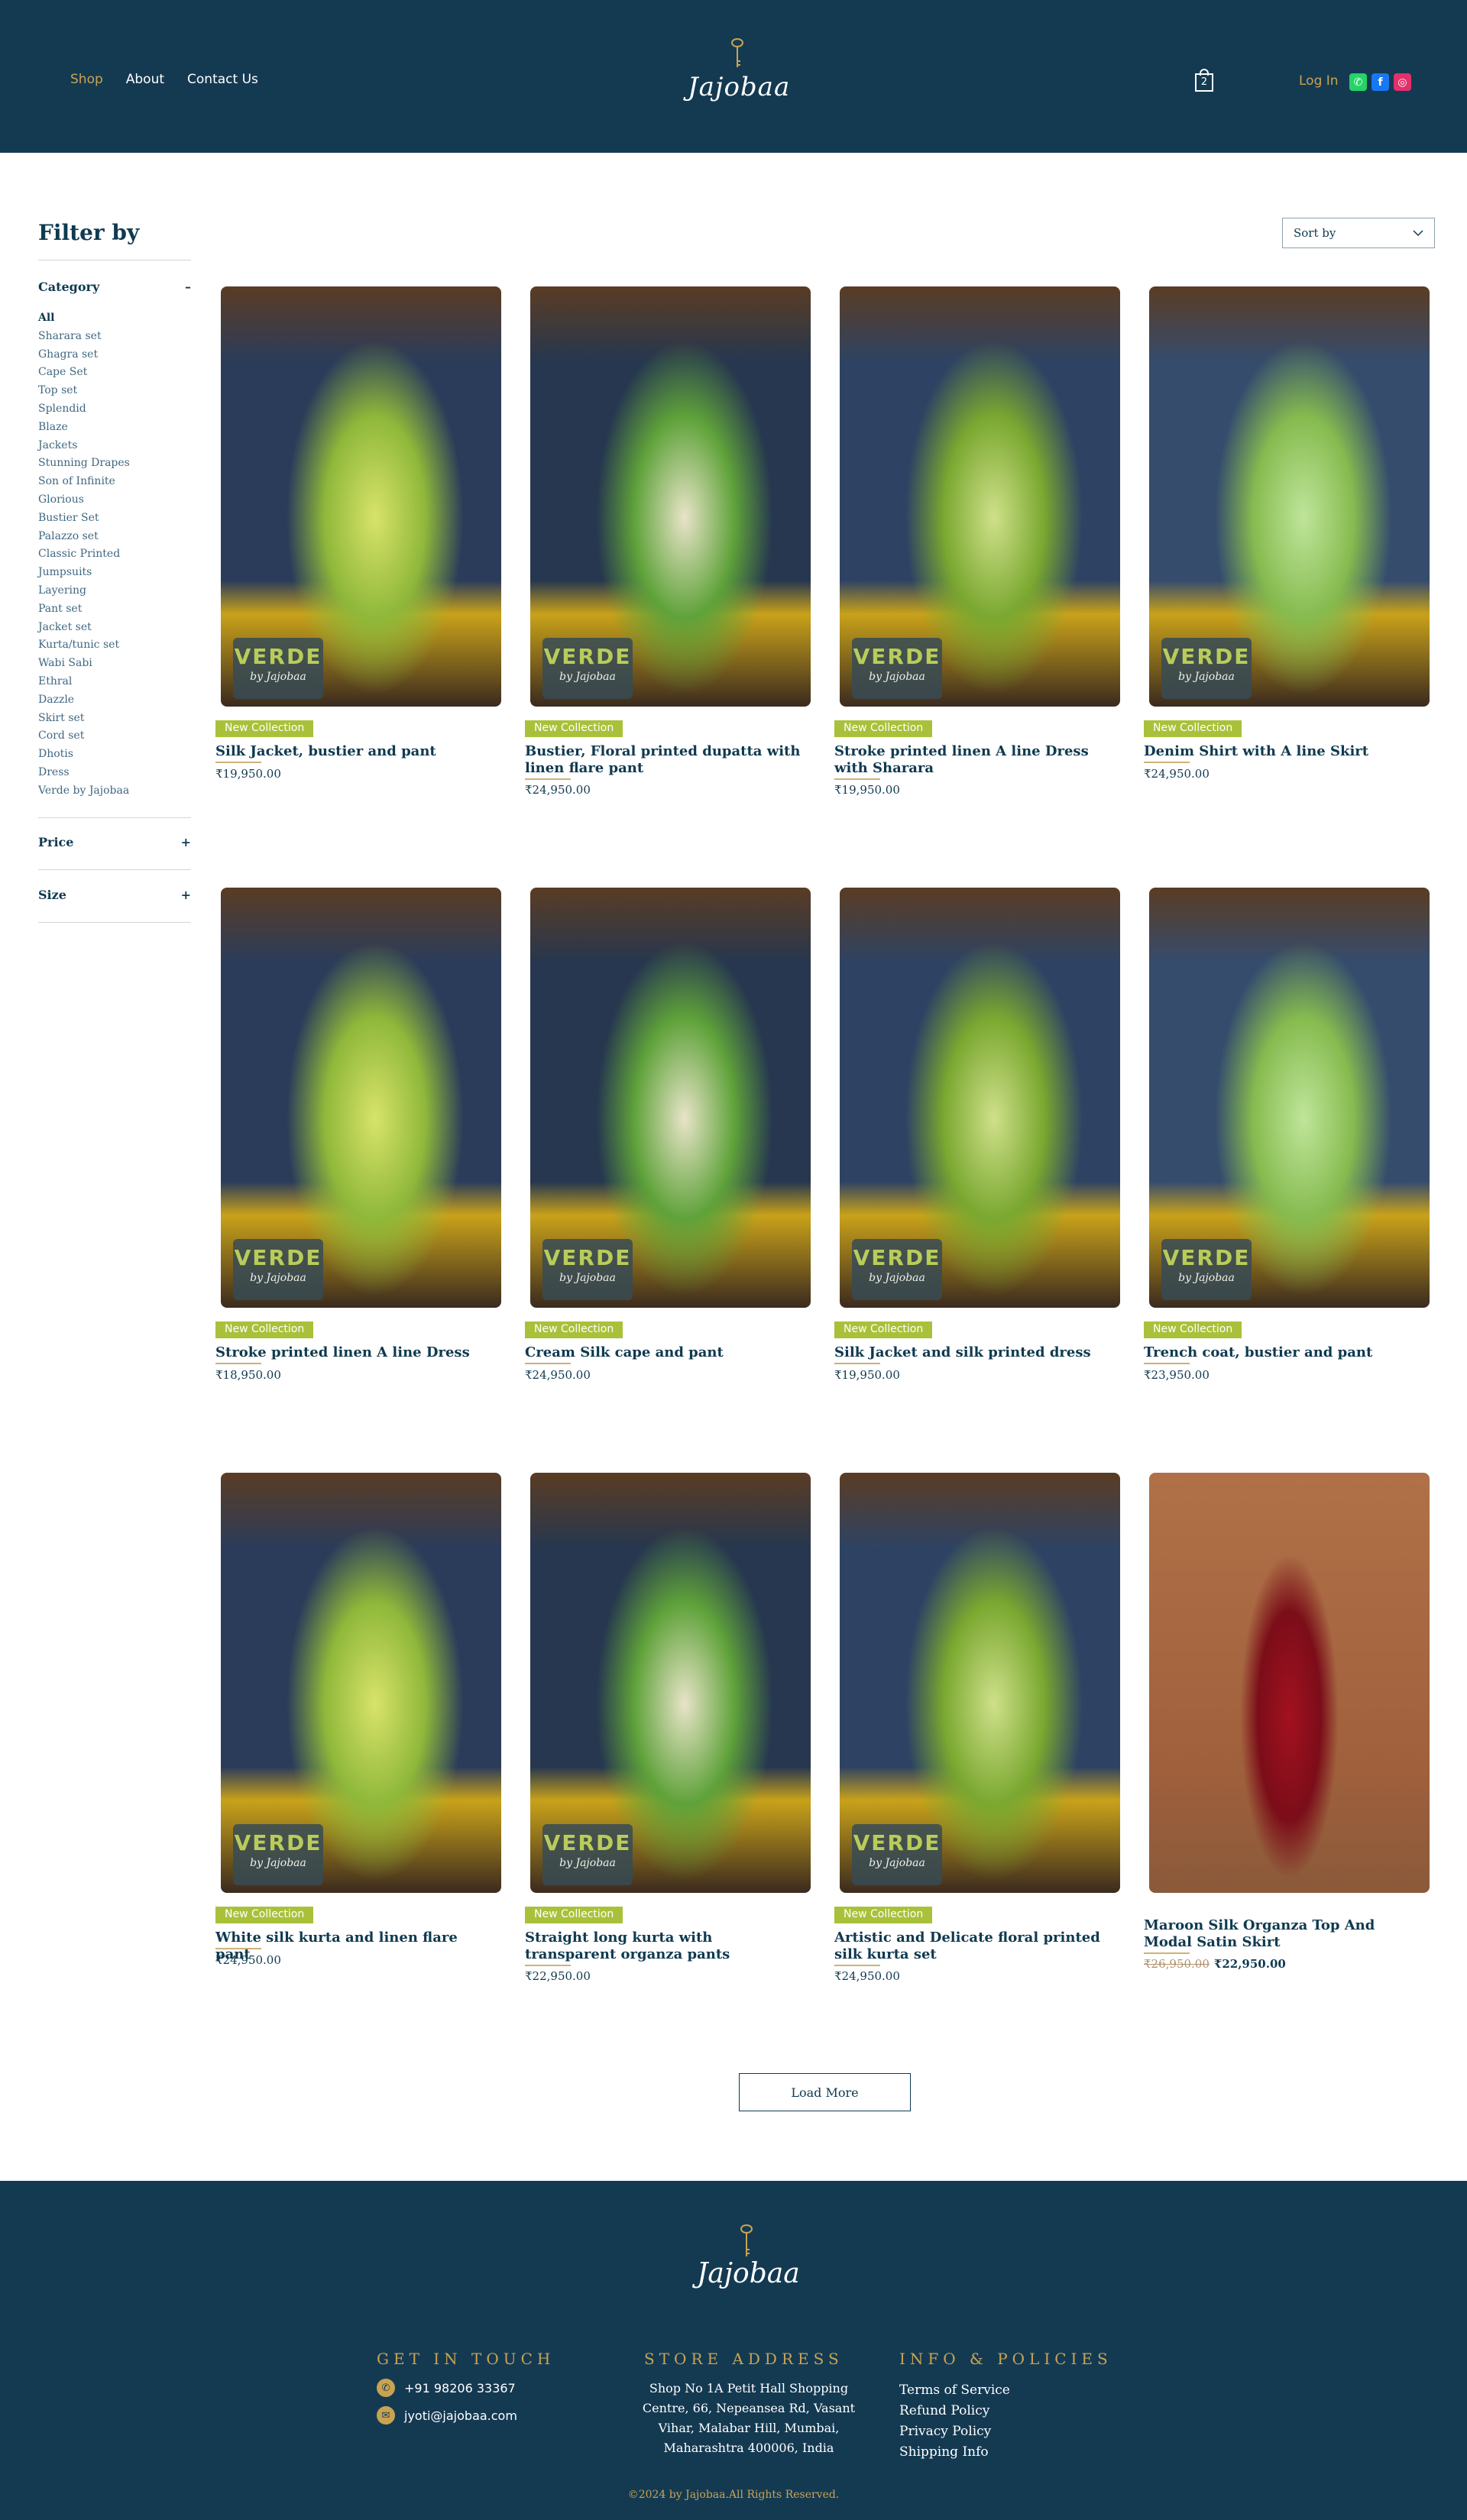 The width and height of the screenshot is (1467, 2520). Describe the element at coordinates (355, 752) in the screenshot. I see `product-name: Silk Jacket, bustier and pant` at that location.